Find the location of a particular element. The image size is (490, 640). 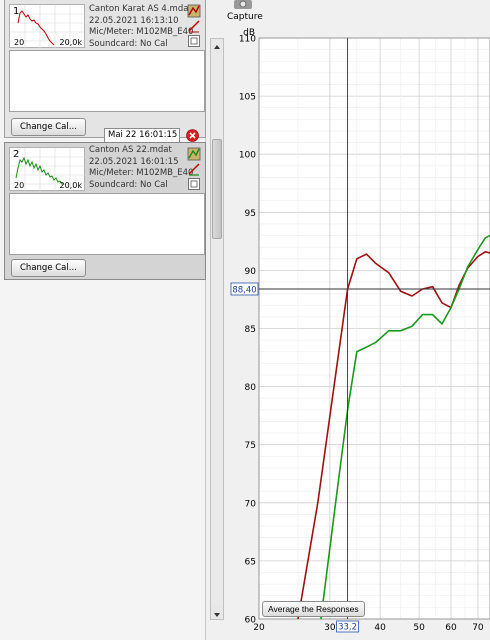

measurement-thumbnail: 1 20 20,0k is located at coordinates (47, 26).